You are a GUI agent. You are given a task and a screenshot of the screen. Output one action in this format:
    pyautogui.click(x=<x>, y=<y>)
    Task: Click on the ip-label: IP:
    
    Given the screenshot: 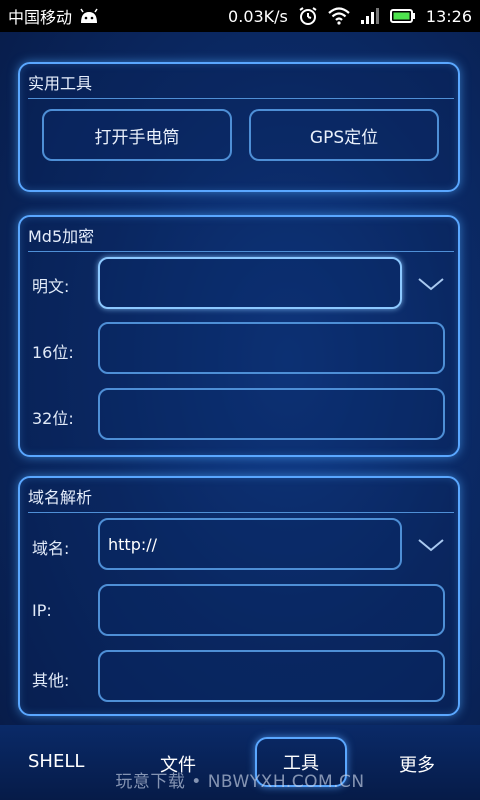 What is the action you would take?
    pyautogui.click(x=42, y=610)
    